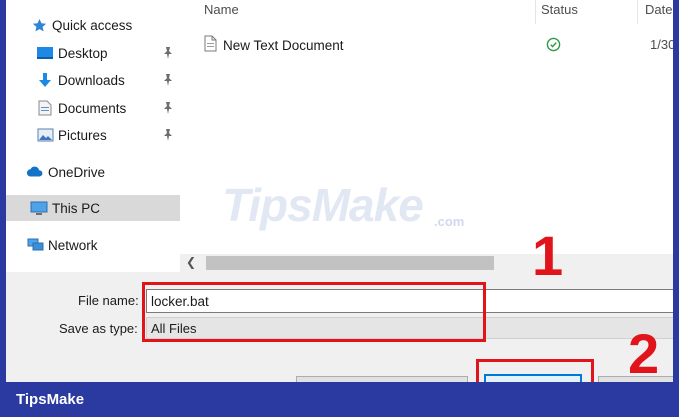 Image resolution: width=679 pixels, height=417 pixels. I want to click on scrollbar-thumb, so click(350, 263).